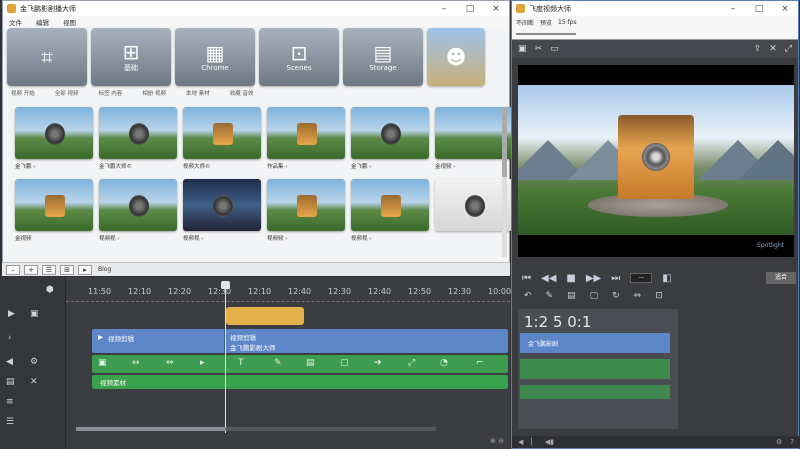 The image size is (800, 449). Describe the element at coordinates (85, 269) in the screenshot. I see `play-toggle-button: ▸` at that location.